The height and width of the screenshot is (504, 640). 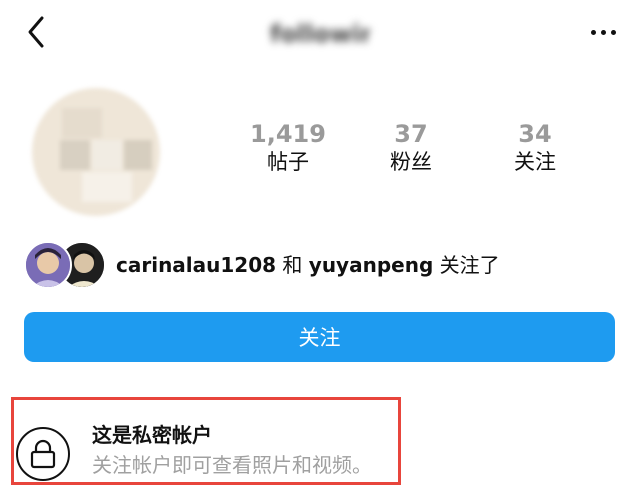 I want to click on mutual-followers: carinalau1208 和 yuyanpeng 关注了, so click(x=262, y=265).